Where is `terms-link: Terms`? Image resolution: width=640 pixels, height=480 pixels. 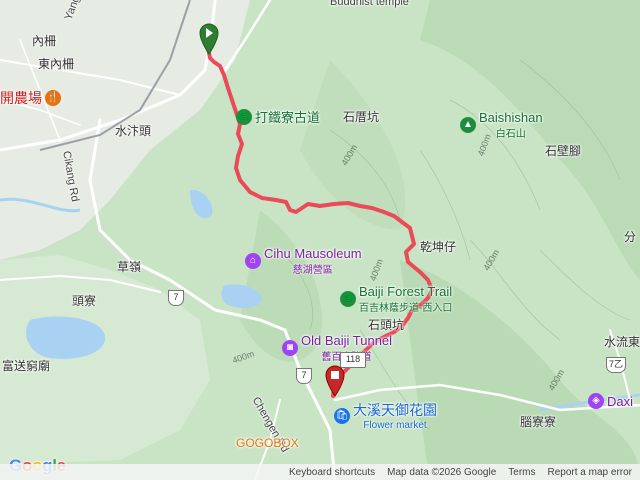
terms-link: Terms is located at coordinates (521, 472).